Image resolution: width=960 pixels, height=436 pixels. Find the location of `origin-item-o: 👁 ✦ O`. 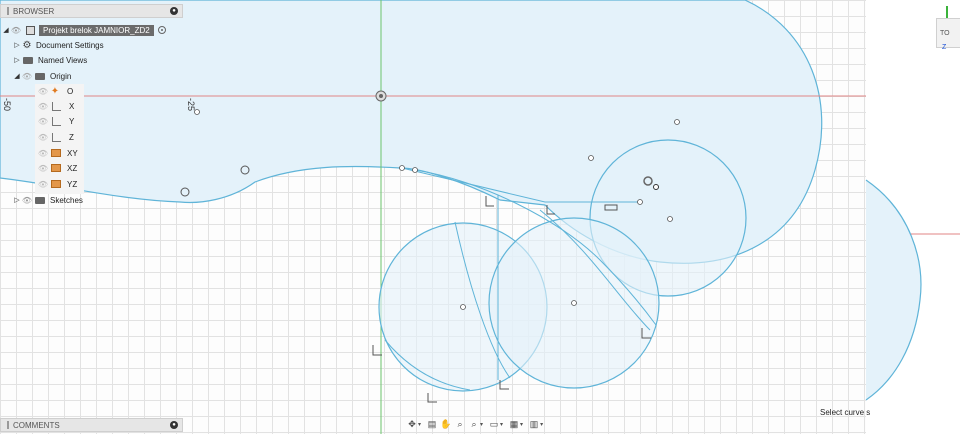

origin-item-o: 👁 ✦ O is located at coordinates (55, 91).